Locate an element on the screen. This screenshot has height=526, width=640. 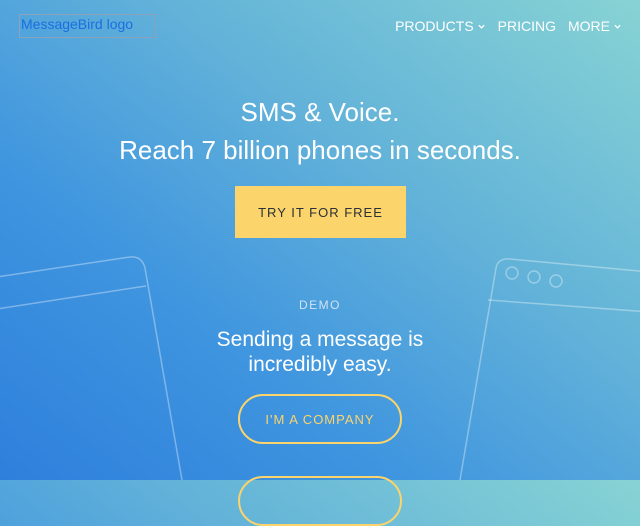
nav-products: PRODUCTS is located at coordinates (440, 26).